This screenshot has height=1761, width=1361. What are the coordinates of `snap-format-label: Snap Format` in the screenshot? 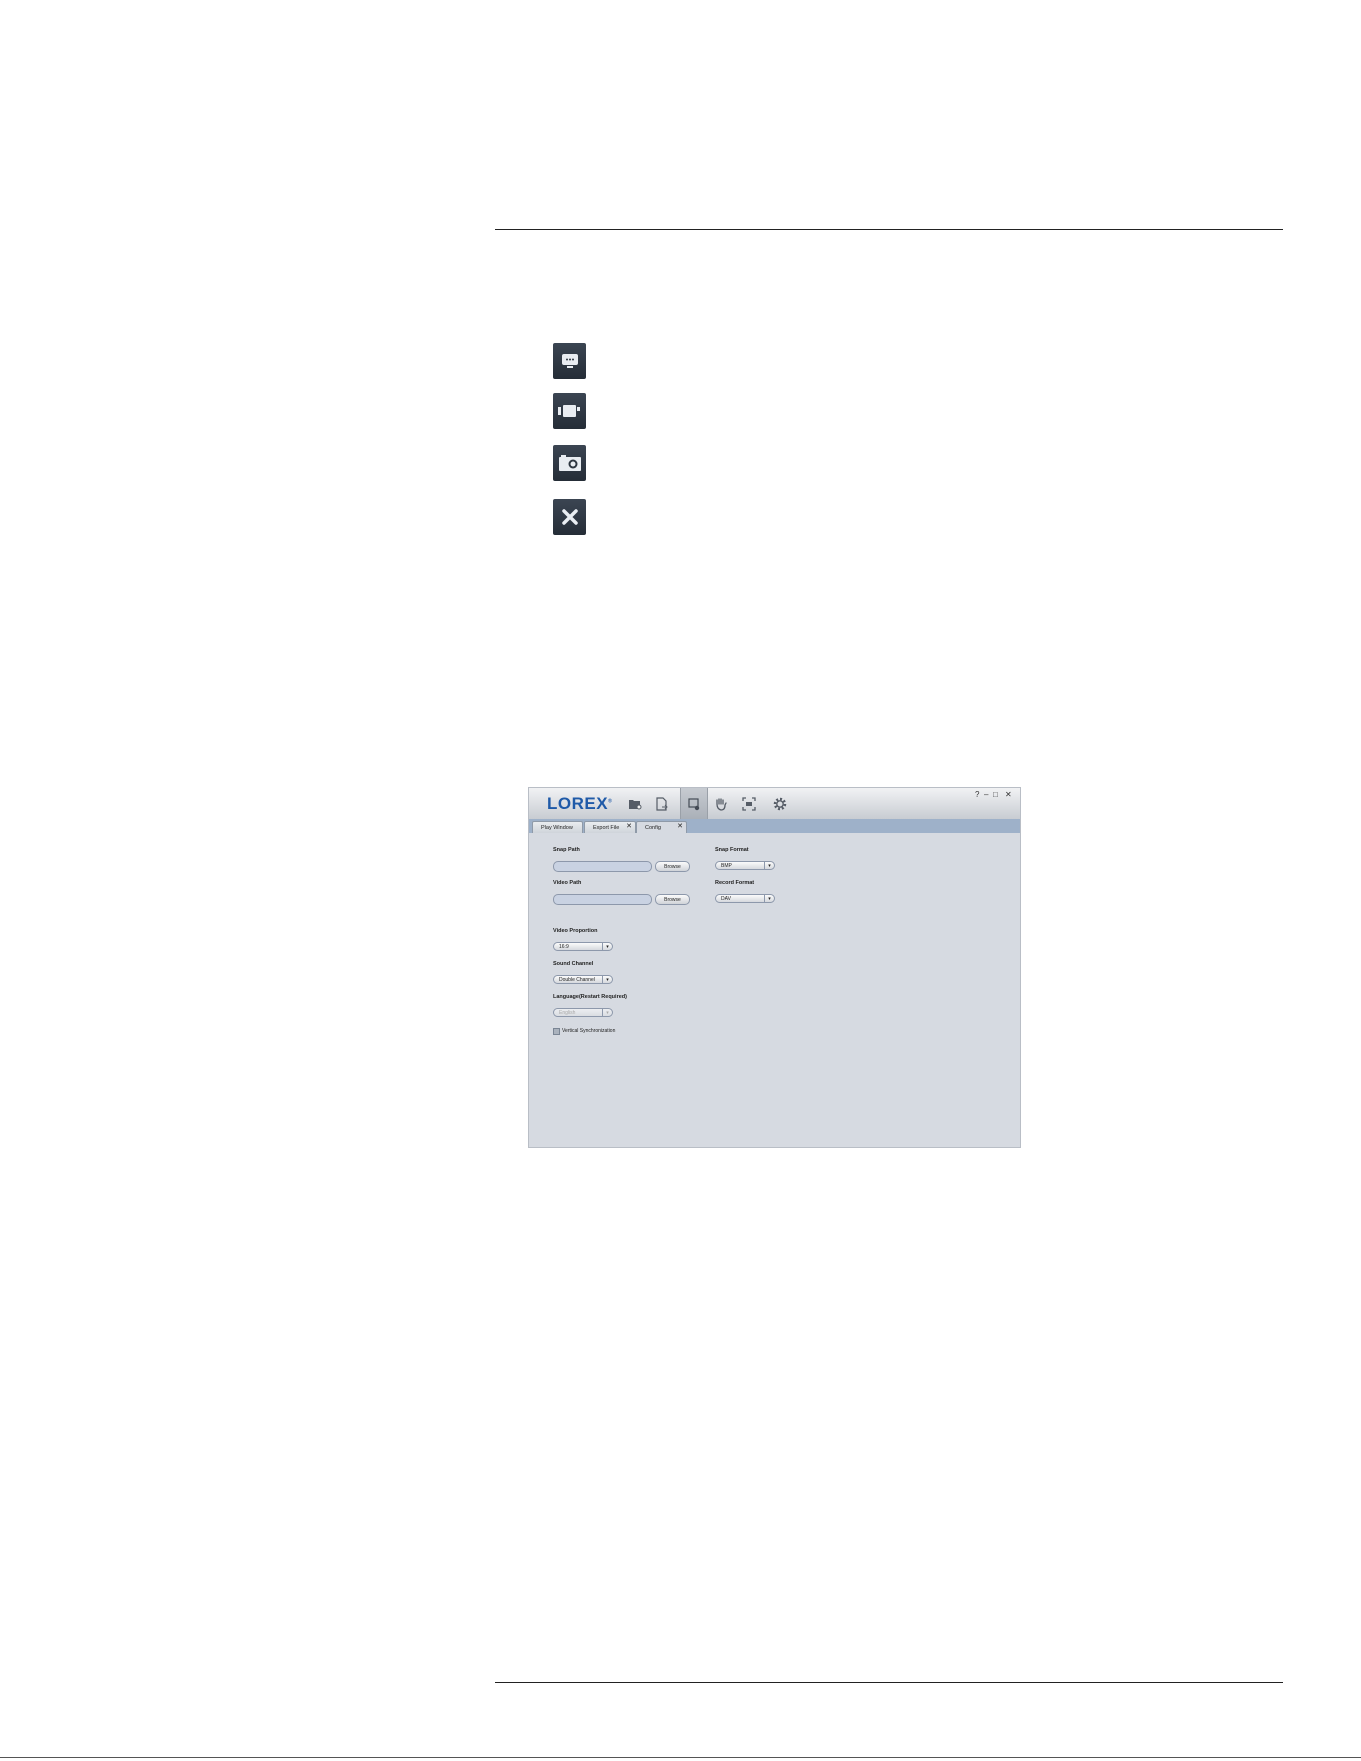 It's located at (732, 850).